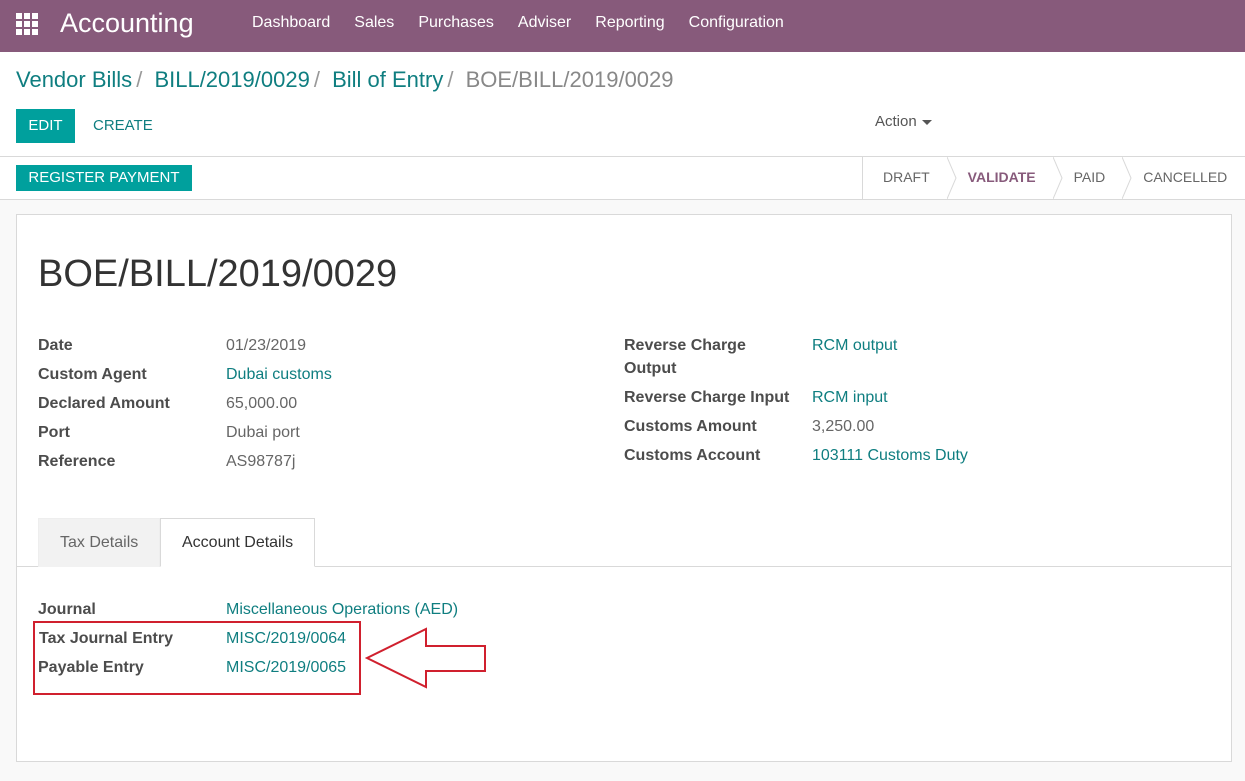  I want to click on document-title: BOE/BILL/2019/0029, so click(218, 274).